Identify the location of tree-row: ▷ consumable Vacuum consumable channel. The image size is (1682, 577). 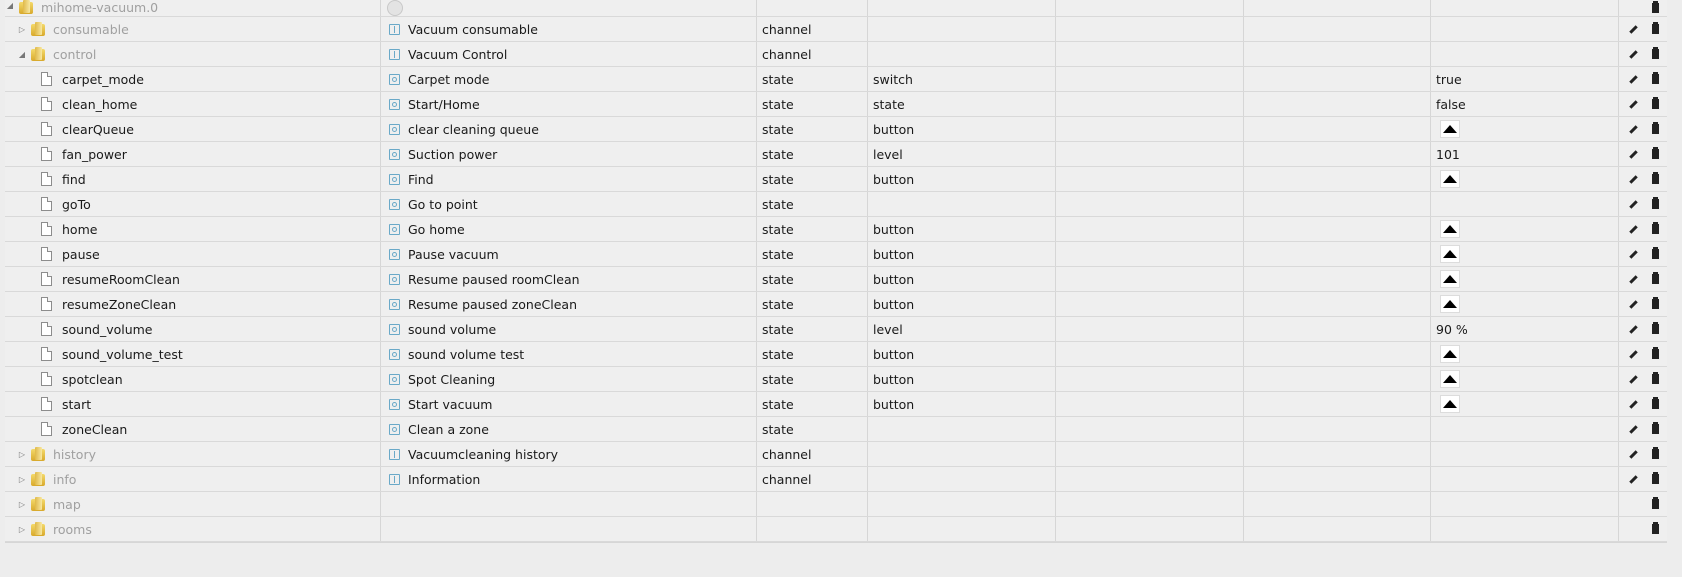
(836, 29).